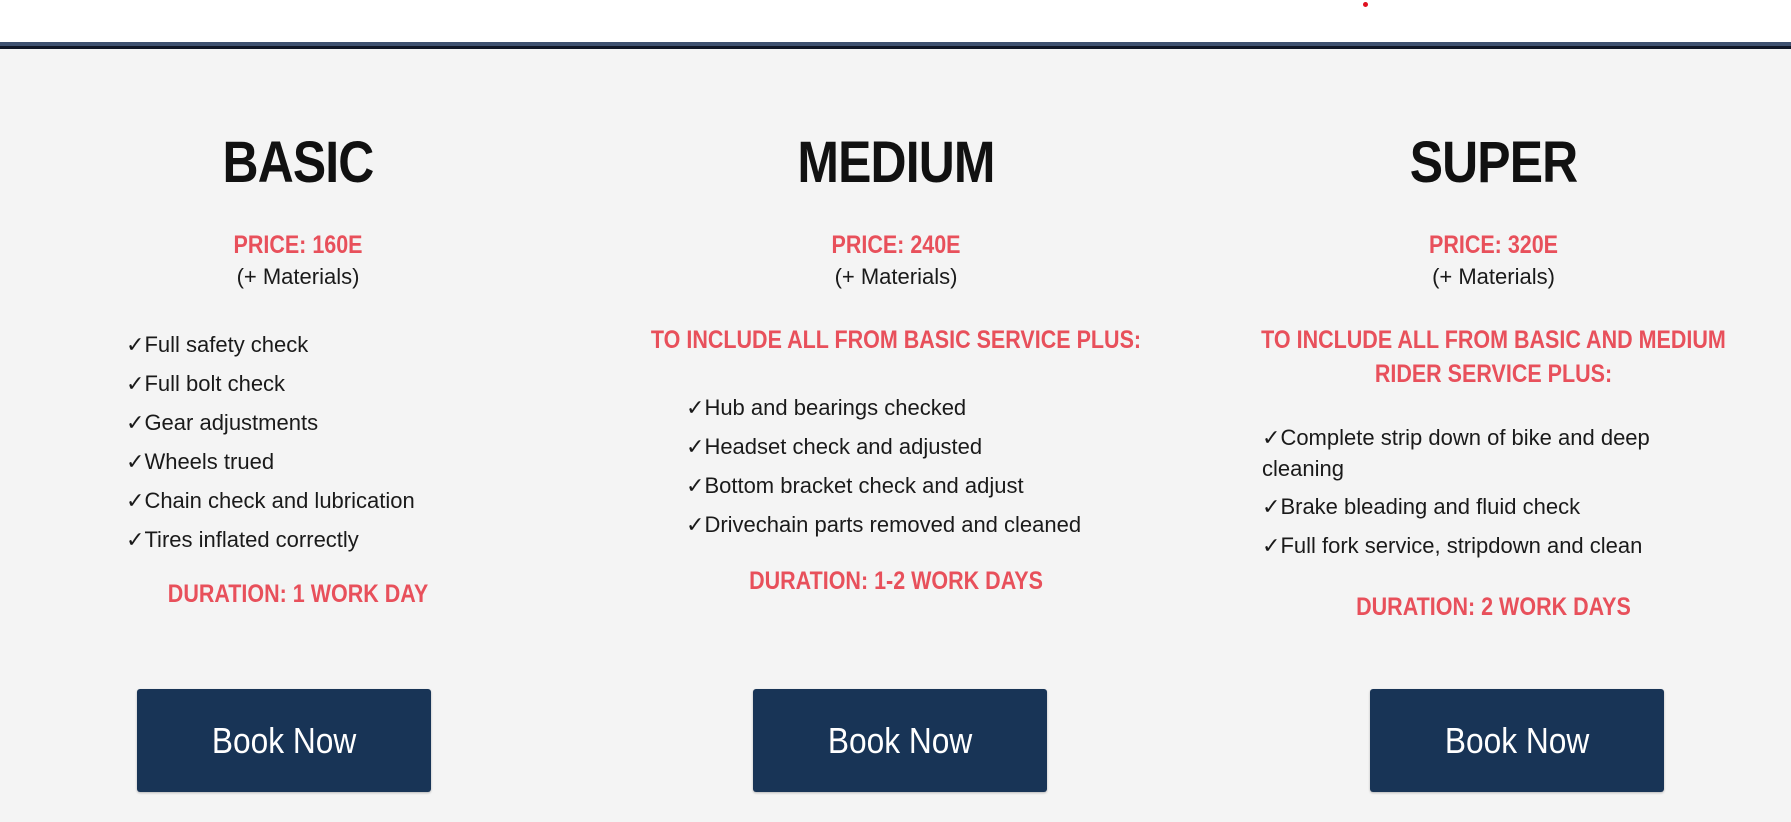 The image size is (1791, 822). Describe the element at coordinates (826, 408) in the screenshot. I see `feature-item: ✓Hub and bearings checked` at that location.